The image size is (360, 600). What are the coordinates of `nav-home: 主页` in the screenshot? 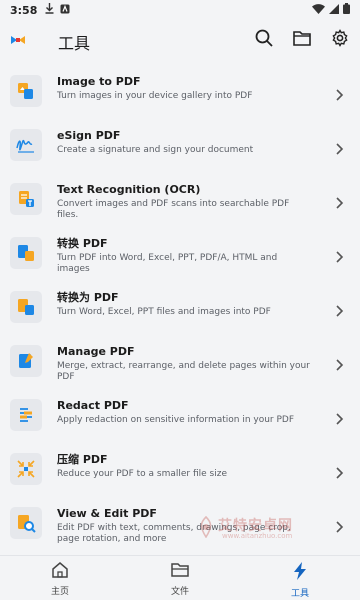 It's located at (60, 579).